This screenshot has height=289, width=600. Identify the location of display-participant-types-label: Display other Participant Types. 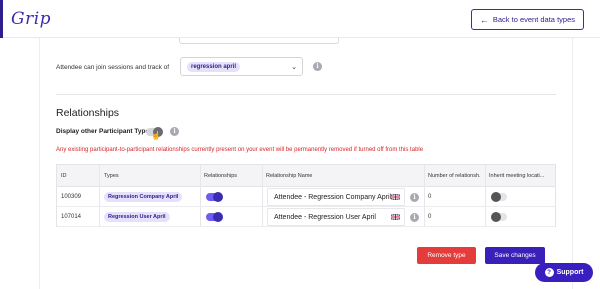
(104, 131).